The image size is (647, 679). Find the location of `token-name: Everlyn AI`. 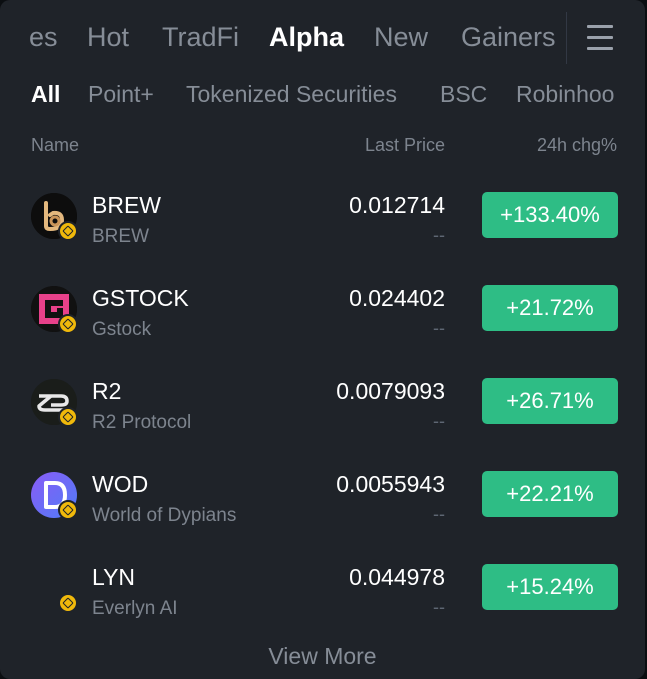

token-name: Everlyn AI is located at coordinates (135, 608).